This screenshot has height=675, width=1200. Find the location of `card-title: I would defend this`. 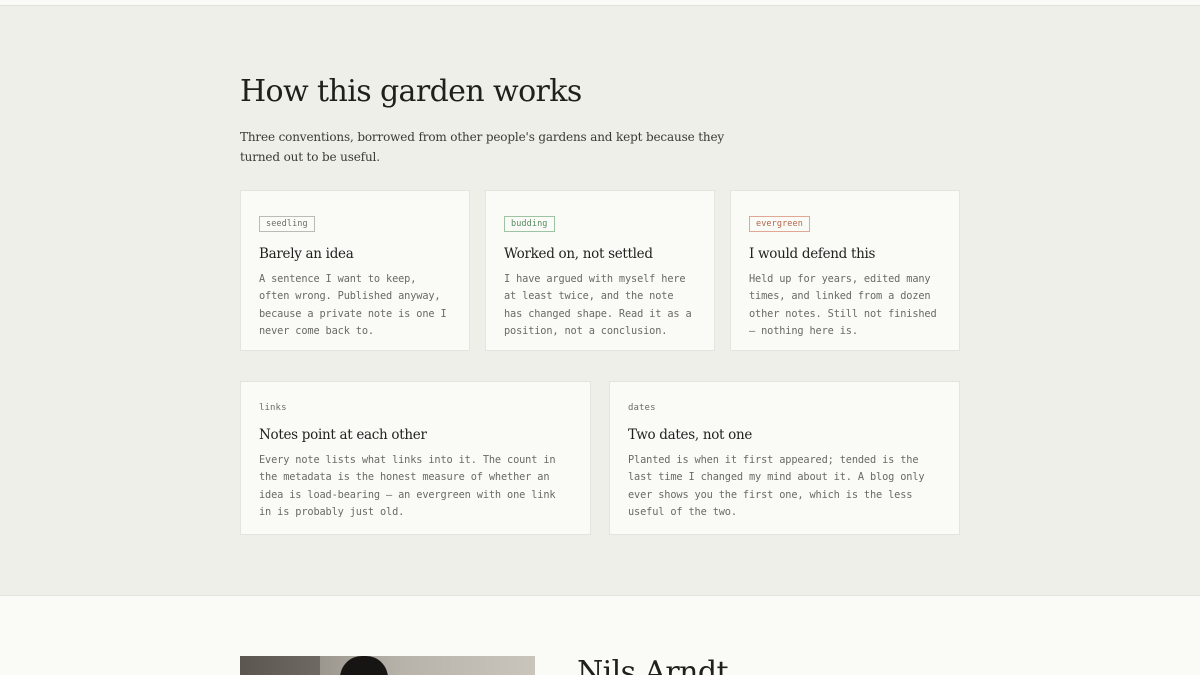

card-title: I would defend this is located at coordinates (812, 254).